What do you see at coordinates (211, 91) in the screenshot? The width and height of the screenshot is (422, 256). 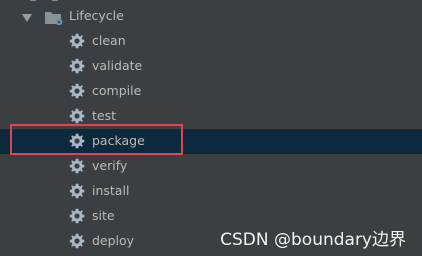 I see `lifecycle-item-compile: compile` at bounding box center [211, 91].